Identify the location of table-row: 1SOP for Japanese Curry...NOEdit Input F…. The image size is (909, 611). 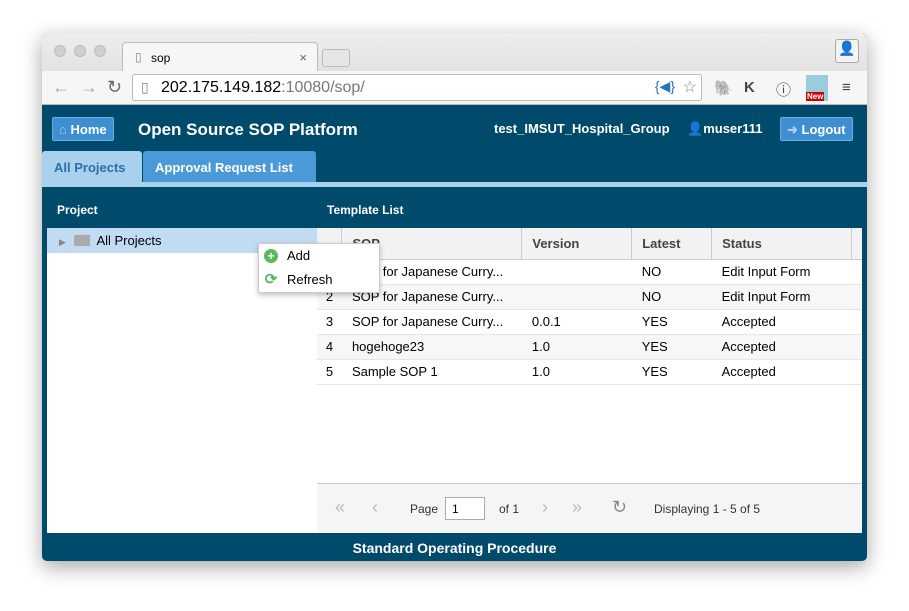
(589, 272).